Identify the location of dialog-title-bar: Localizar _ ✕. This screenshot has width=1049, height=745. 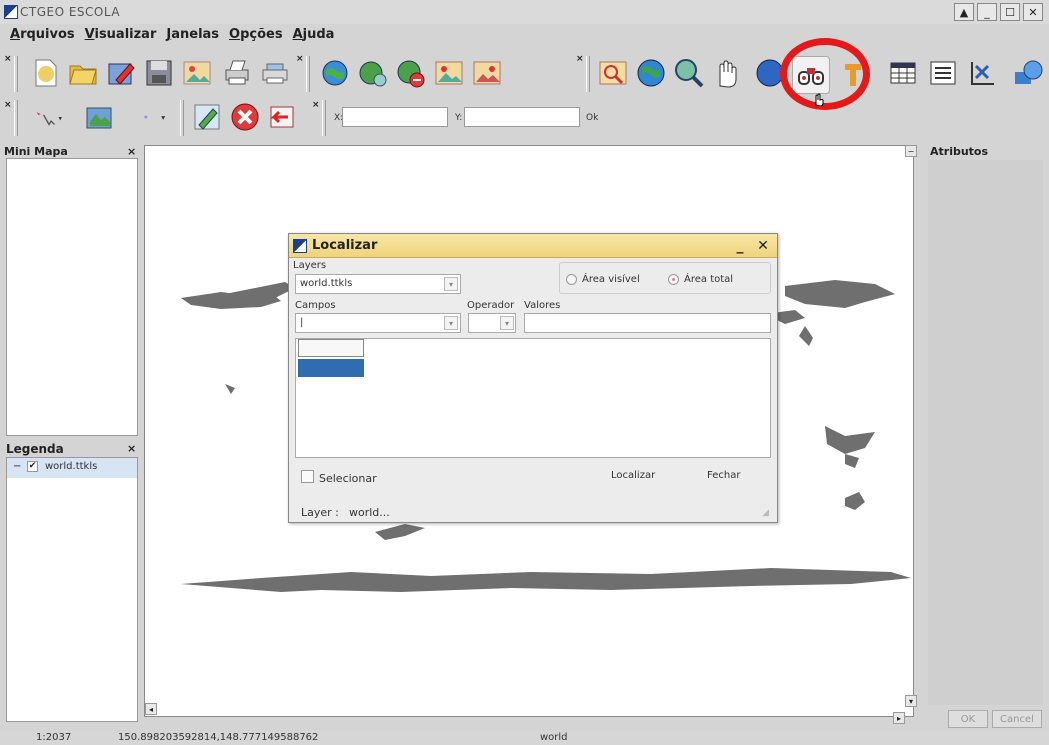
(533, 246).